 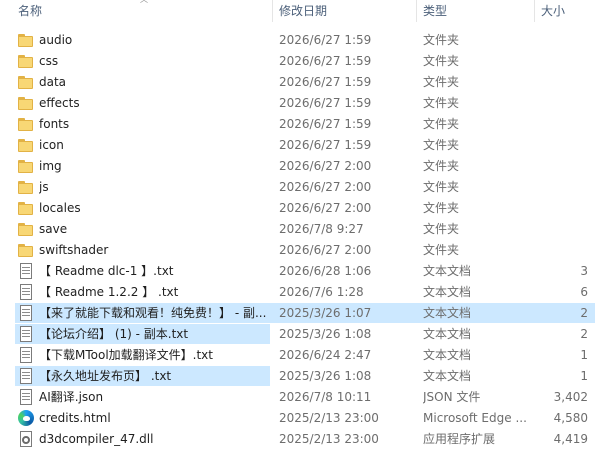 I want to click on file-modified-date: 2026/7/8 9:27, so click(x=321, y=229).